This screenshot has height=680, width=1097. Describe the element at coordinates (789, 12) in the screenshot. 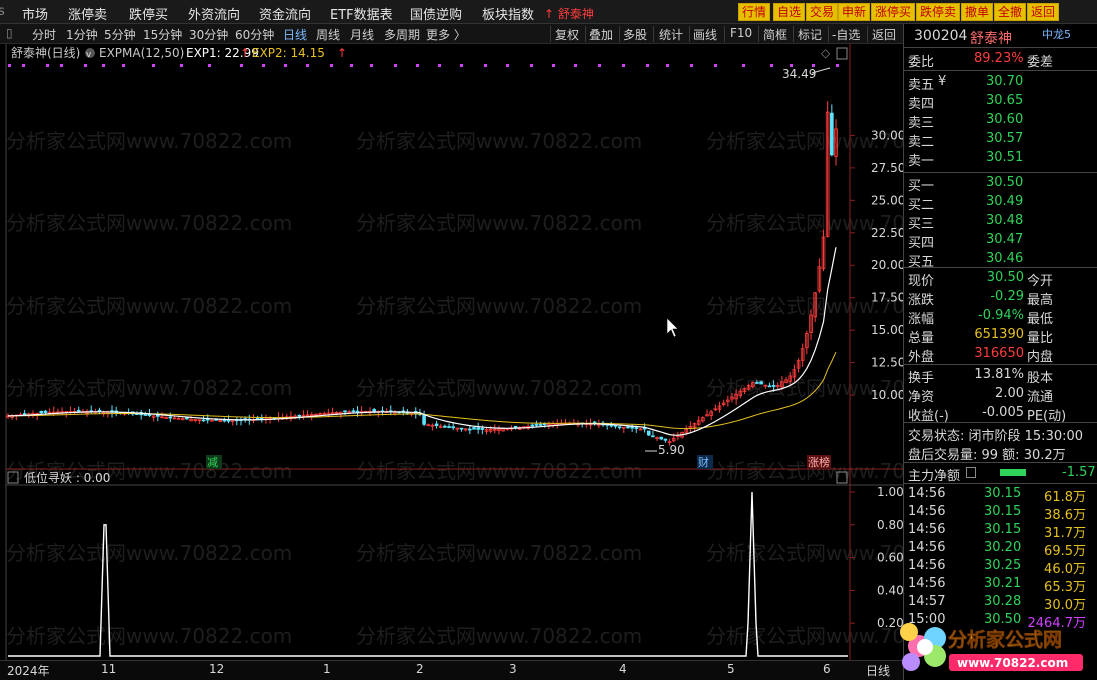

I see `quick-button-watchlist: 自选` at that location.